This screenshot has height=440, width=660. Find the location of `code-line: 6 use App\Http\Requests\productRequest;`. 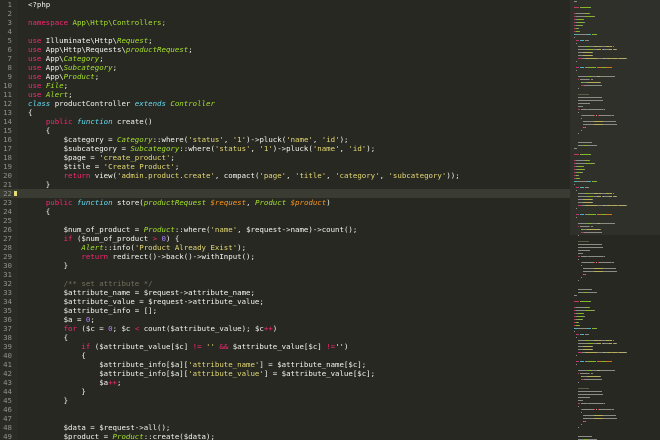

code-line: 6 use App\Http\Requests\productRequest; is located at coordinates (285, 49).